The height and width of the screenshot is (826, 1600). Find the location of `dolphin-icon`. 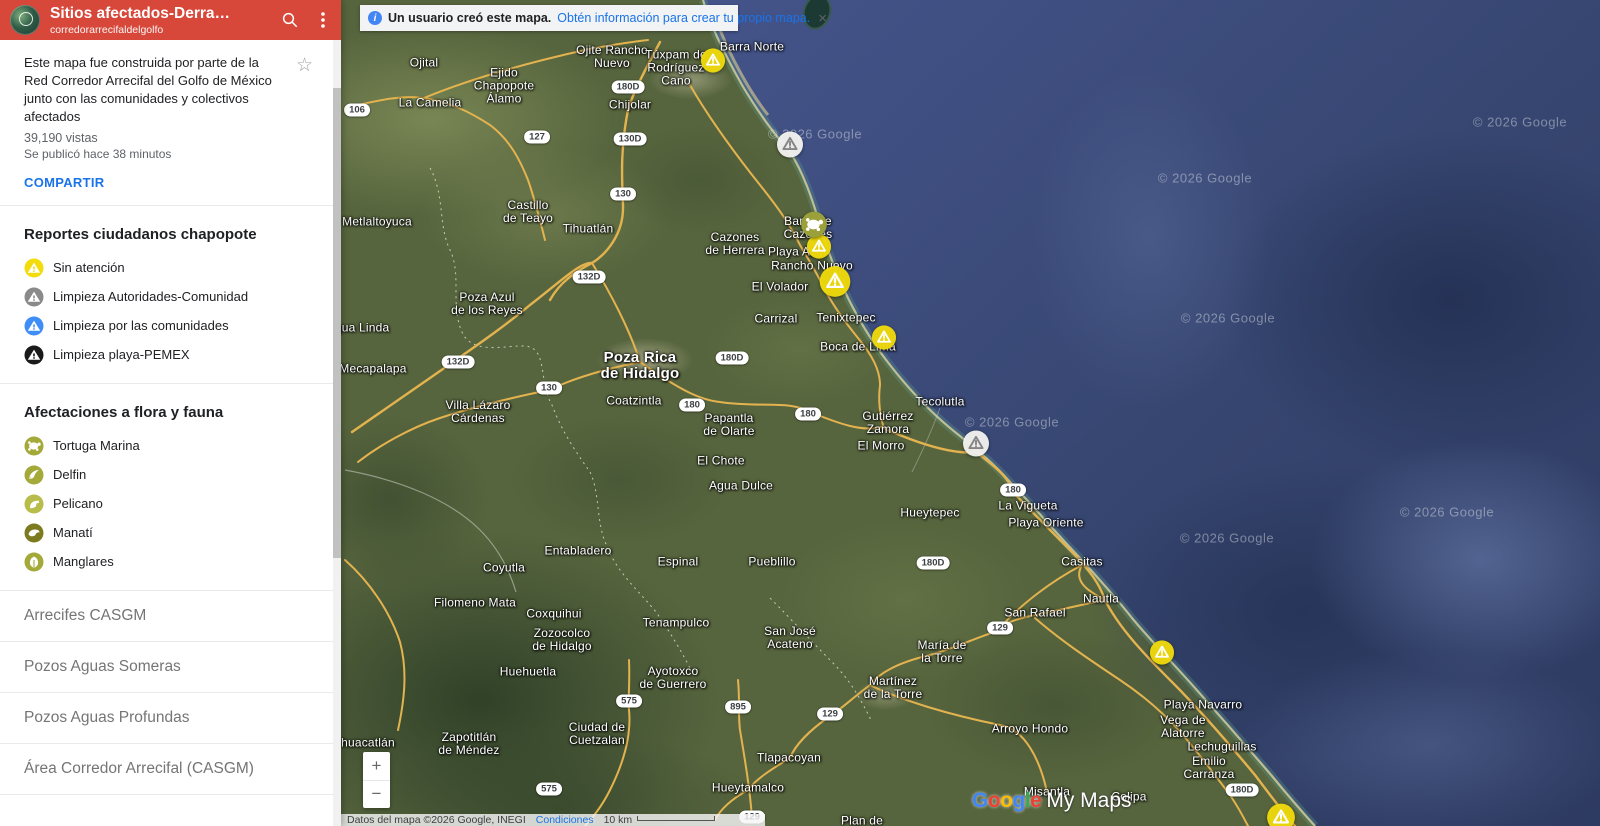

dolphin-icon is located at coordinates (34, 475).